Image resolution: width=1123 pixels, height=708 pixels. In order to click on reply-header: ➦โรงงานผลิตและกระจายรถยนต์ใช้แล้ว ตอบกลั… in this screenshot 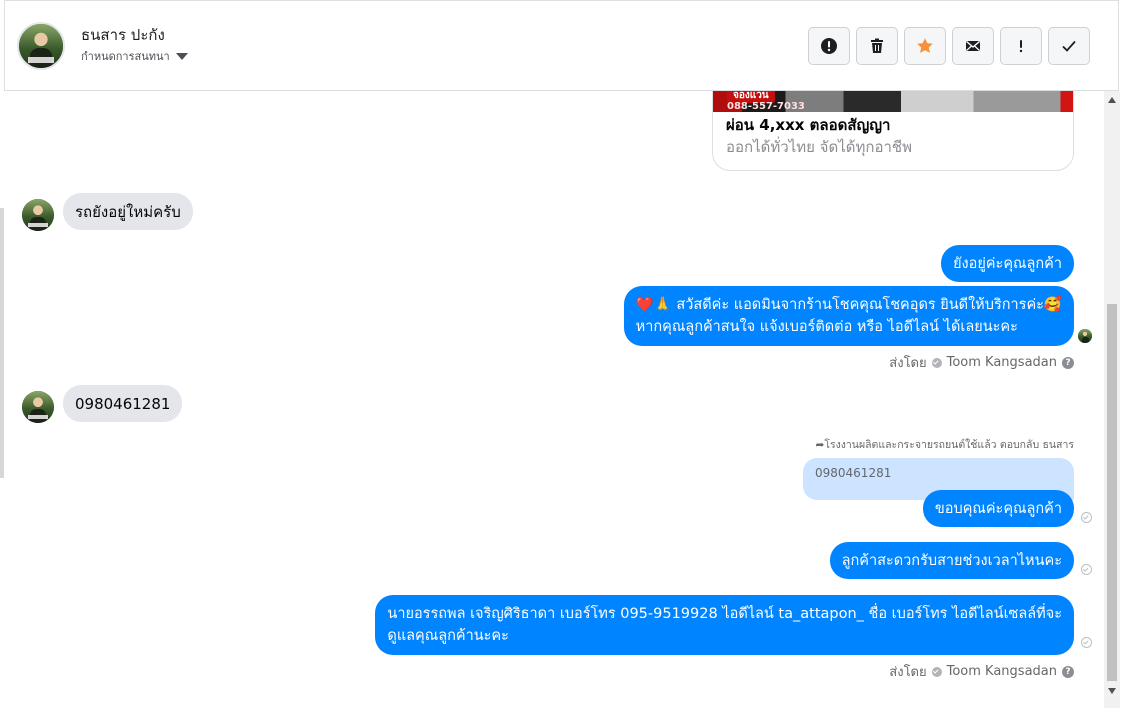, I will do `click(945, 444)`.